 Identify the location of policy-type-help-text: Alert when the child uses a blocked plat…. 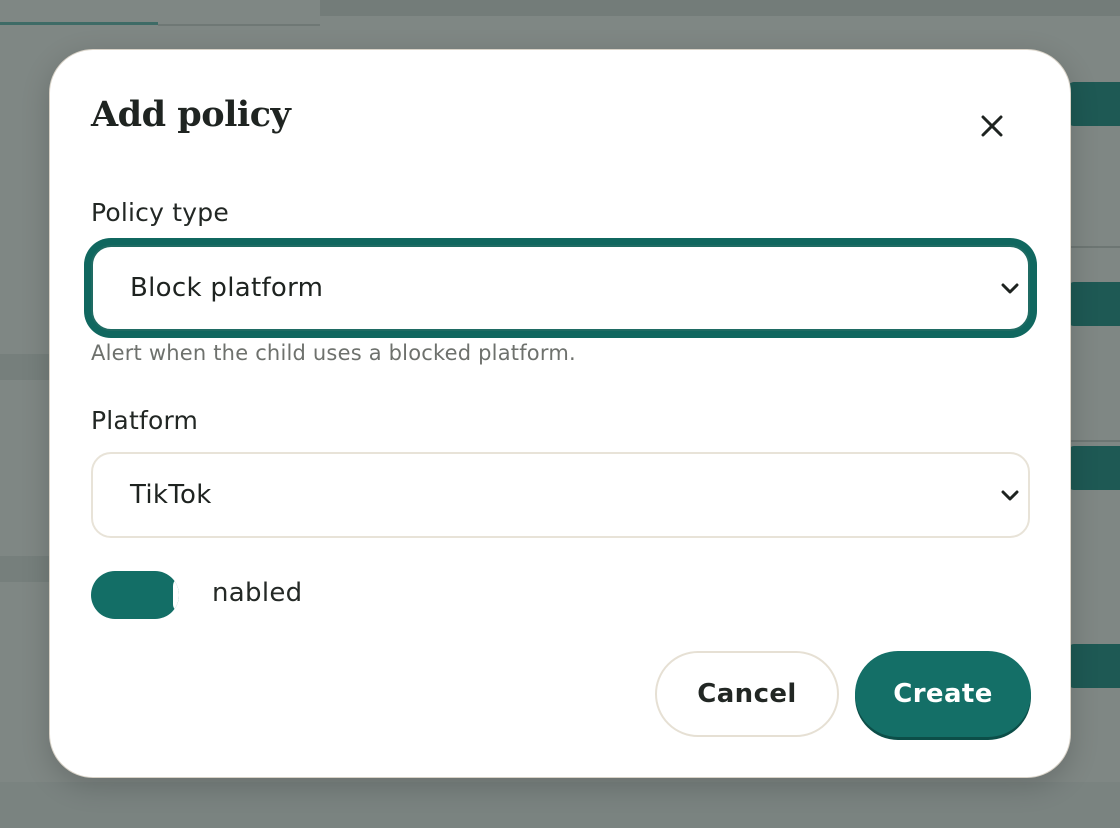
(333, 353).